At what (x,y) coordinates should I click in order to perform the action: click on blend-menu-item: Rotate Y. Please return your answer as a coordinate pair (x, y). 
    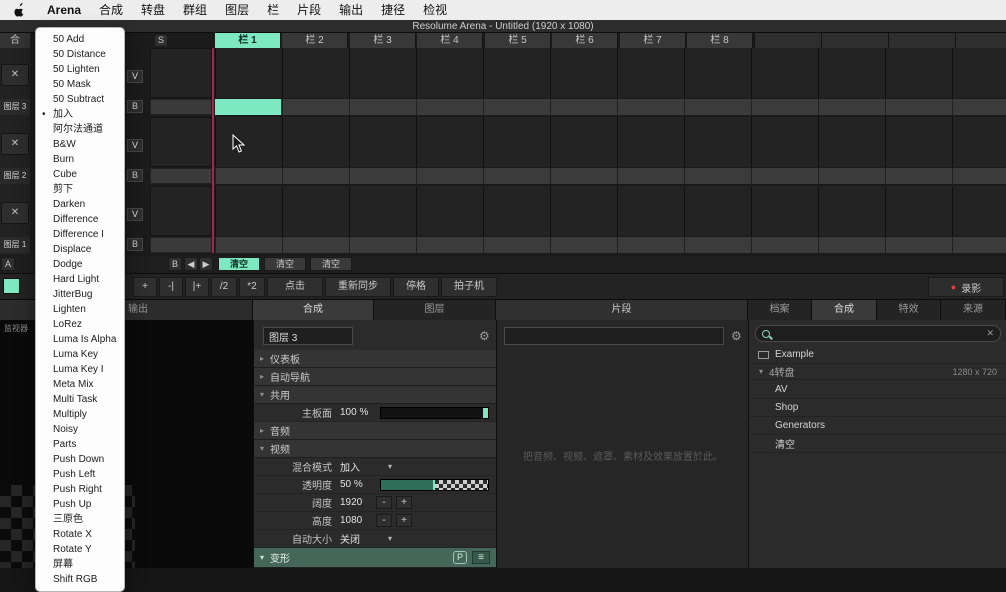
    Looking at the image, I should click on (80, 549).